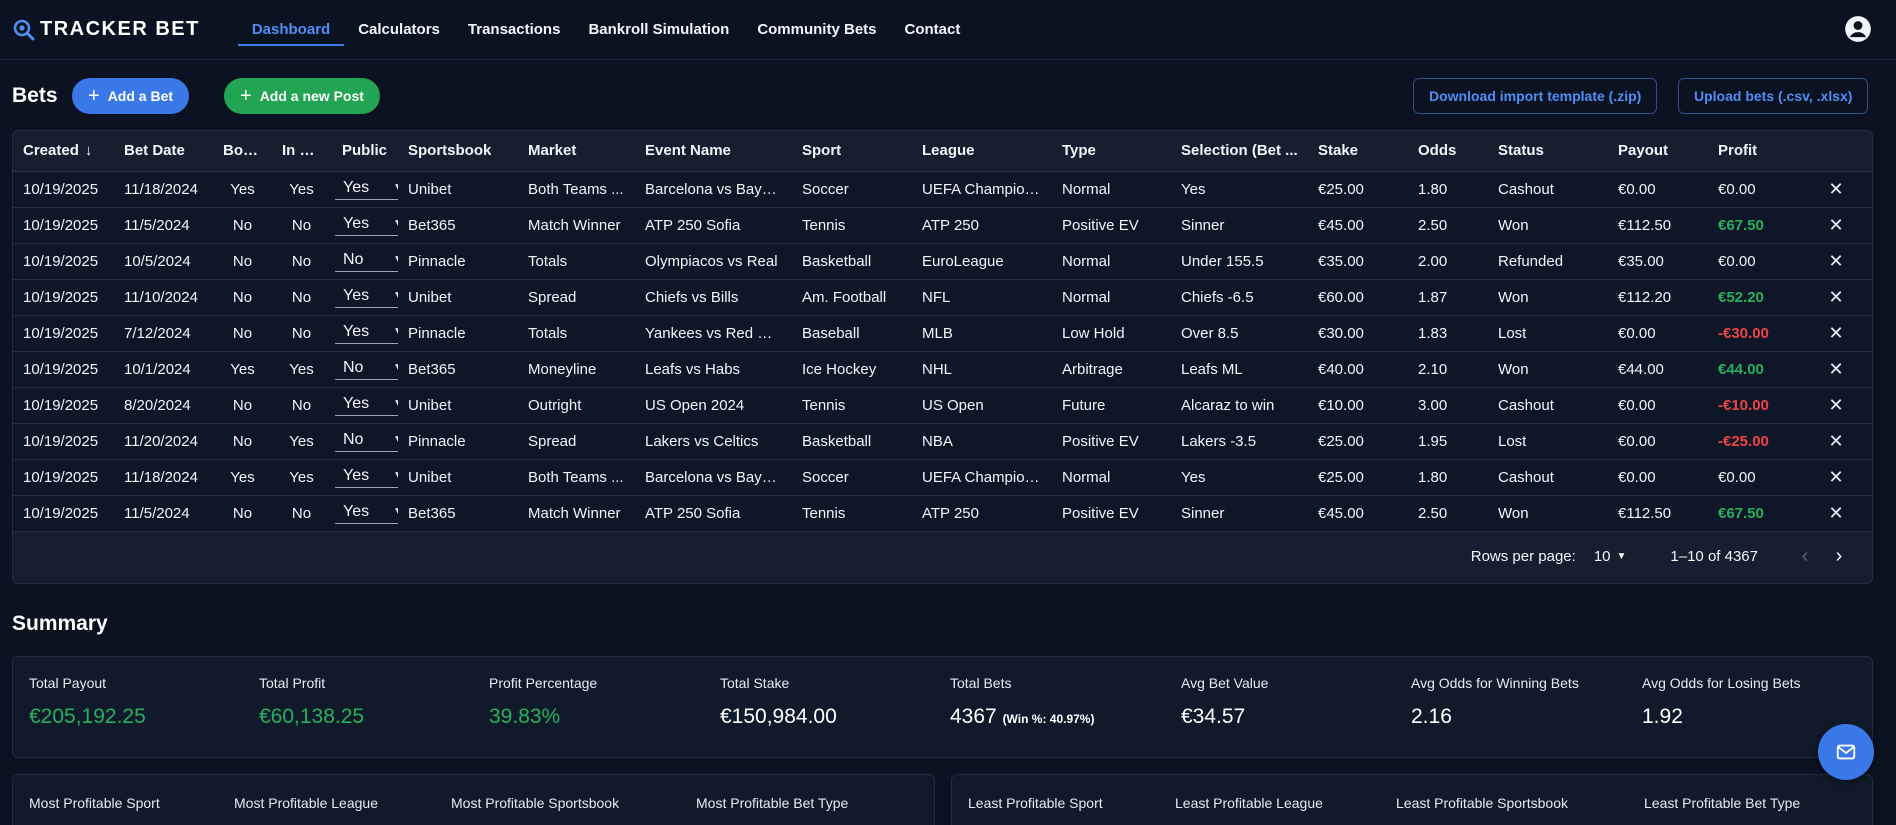  What do you see at coordinates (576, 225) in the screenshot?
I see `cell-market: Match Winner` at bounding box center [576, 225].